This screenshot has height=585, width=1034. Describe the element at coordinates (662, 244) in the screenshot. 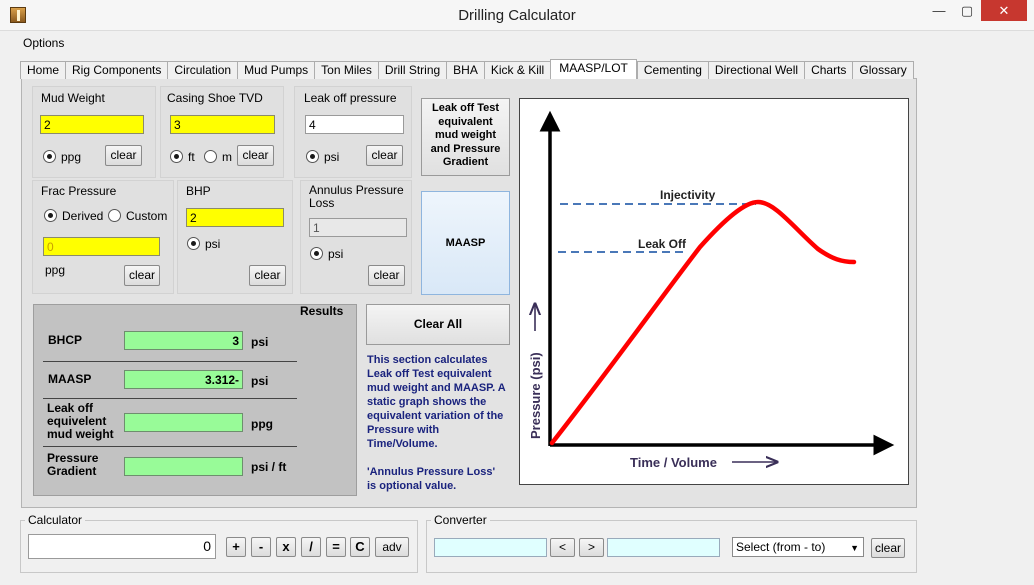

I see `leak-off-label: Leak Off` at that location.